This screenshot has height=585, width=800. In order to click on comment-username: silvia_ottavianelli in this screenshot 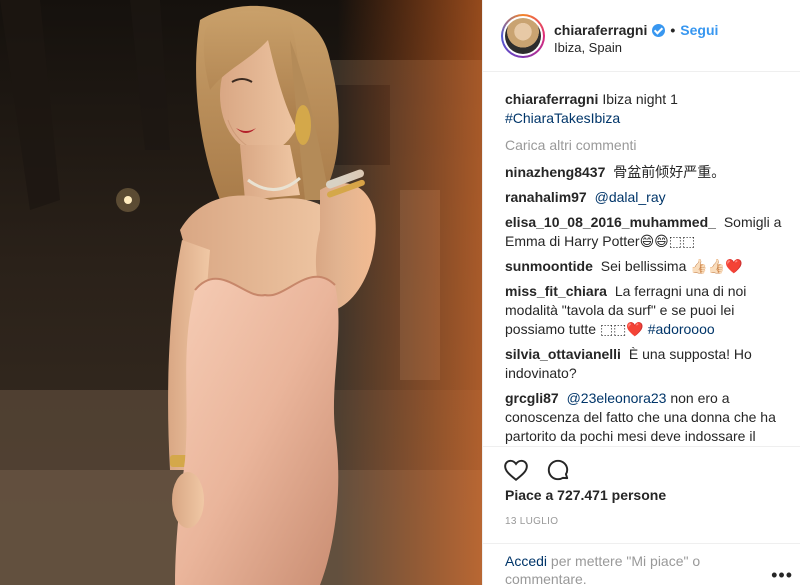, I will do `click(563, 354)`.